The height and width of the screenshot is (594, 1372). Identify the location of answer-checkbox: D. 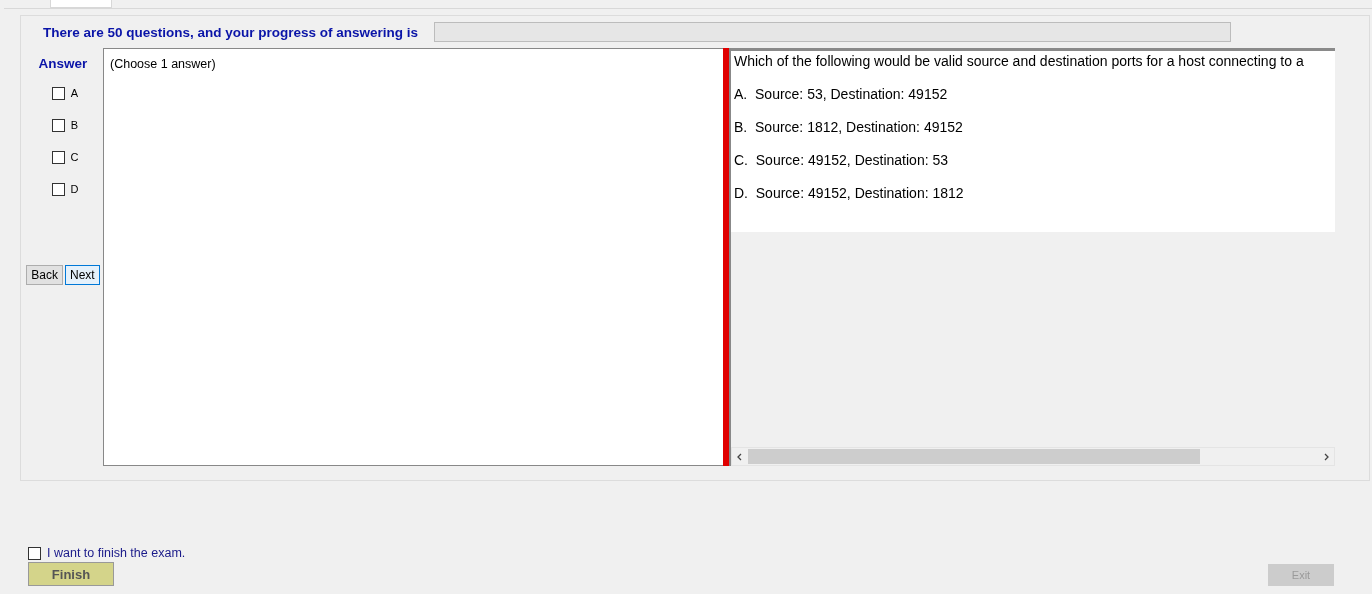
(65, 189).